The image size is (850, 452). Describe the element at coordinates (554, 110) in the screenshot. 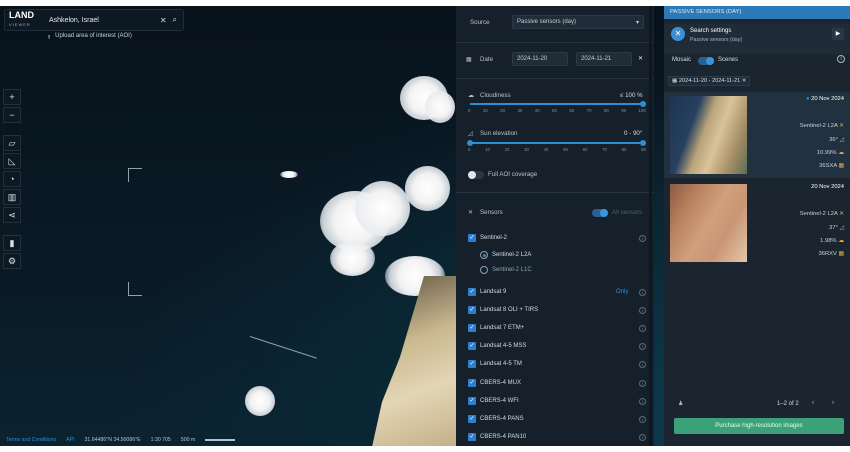

I see `tick-label: 50` at that location.